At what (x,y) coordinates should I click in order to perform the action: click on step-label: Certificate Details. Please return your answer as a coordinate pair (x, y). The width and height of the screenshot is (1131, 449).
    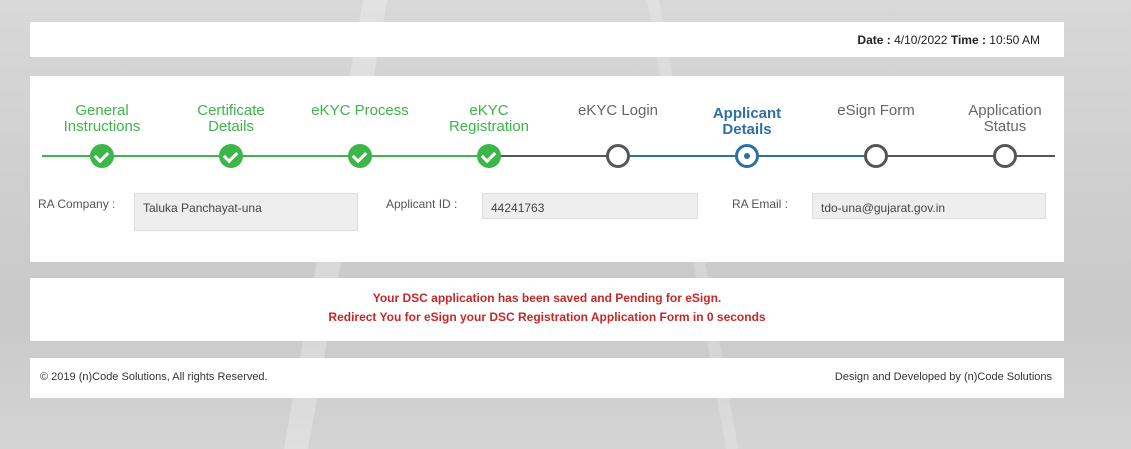
    Looking at the image, I should click on (231, 118).